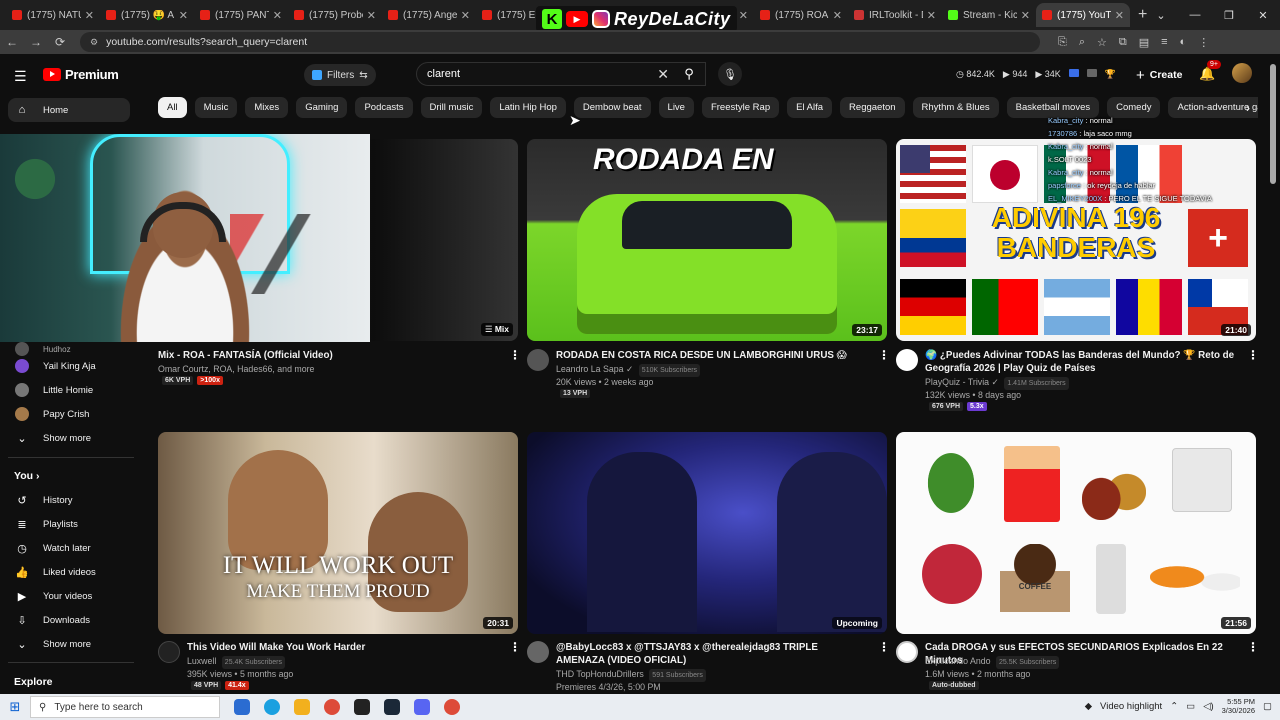 The image size is (1280, 720). I want to click on obs-icon, so click(362, 707).